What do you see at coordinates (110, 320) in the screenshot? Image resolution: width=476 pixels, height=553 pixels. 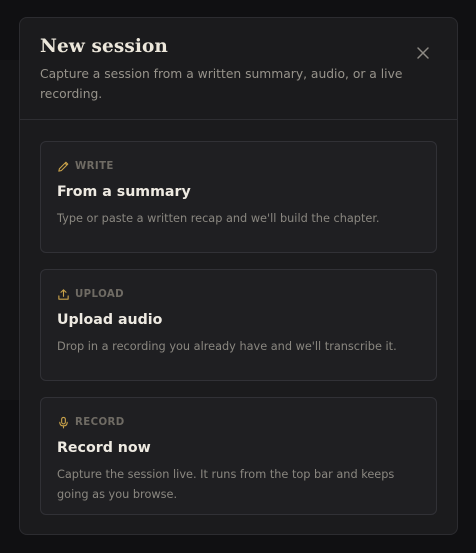 I see `option-title: Upload audio` at bounding box center [110, 320].